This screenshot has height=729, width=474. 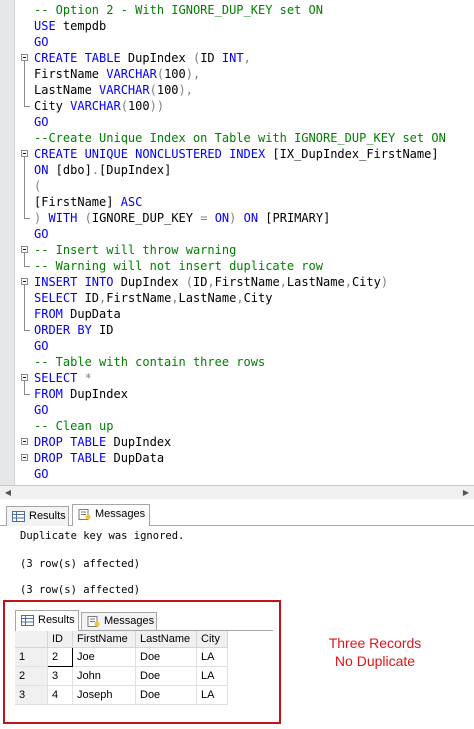 I want to click on table-row: 3 4 Joseph Doe LA, so click(x=121, y=695).